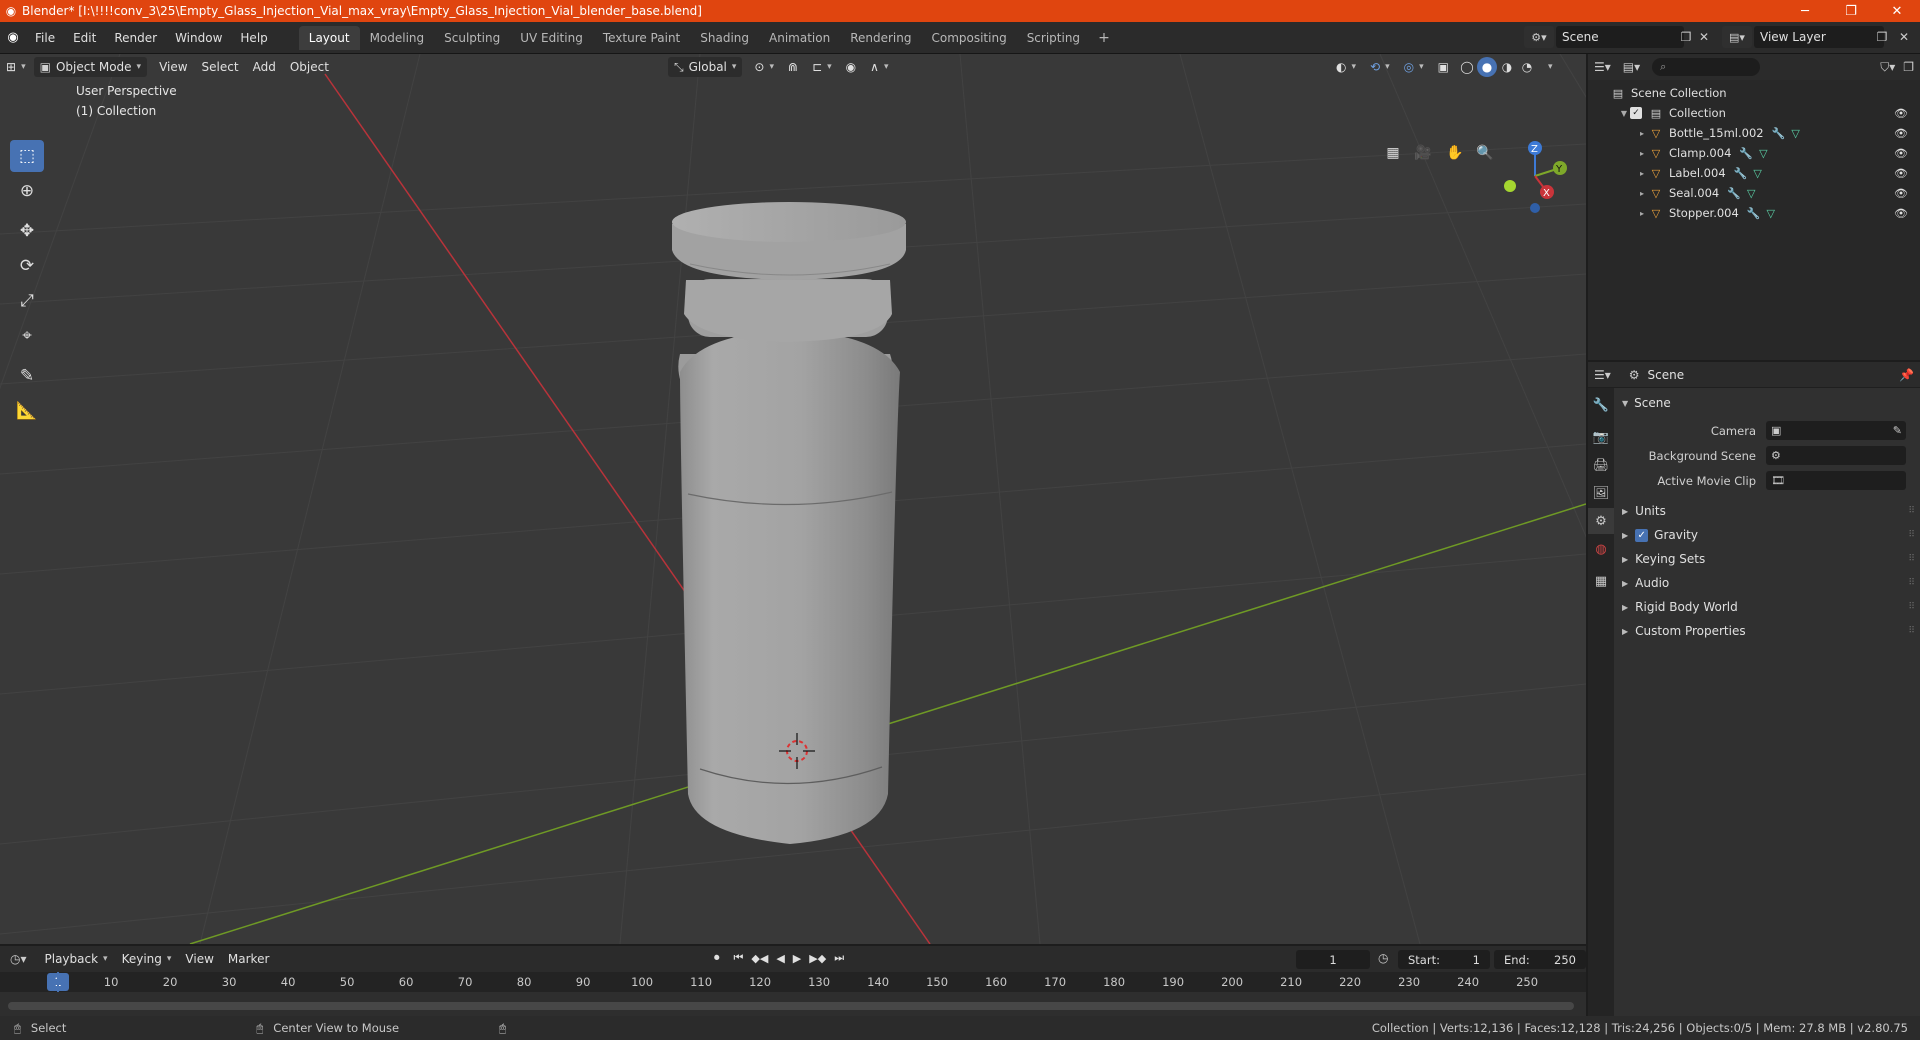 This screenshot has height=1040, width=1920. I want to click on tab-texture-paint: Texture Paint, so click(641, 38).